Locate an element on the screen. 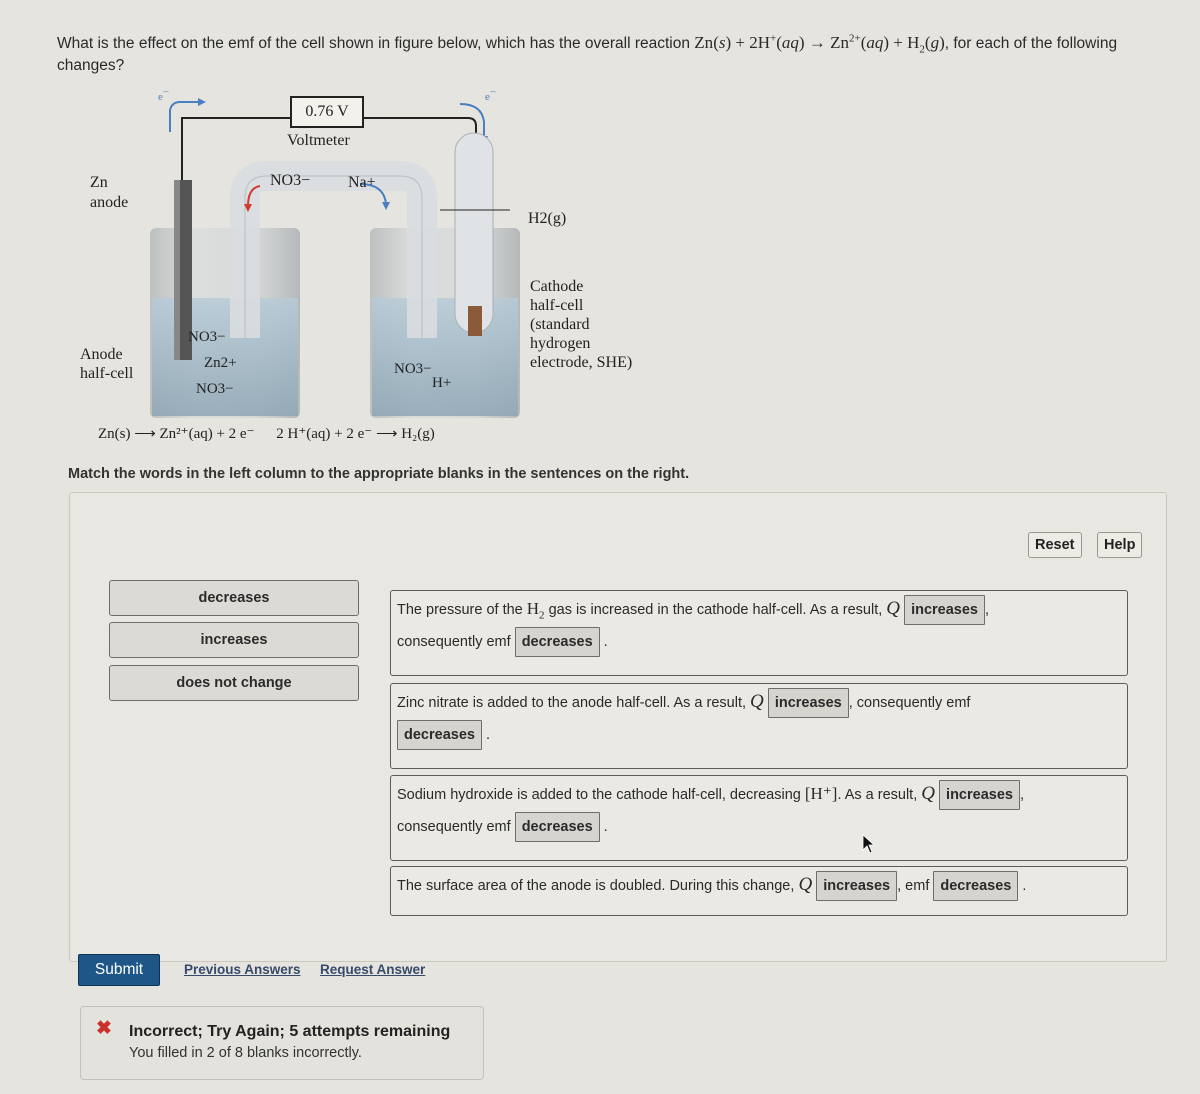 The image size is (1200, 1094). cathode-ion-nitrate: NO3− is located at coordinates (413, 369).